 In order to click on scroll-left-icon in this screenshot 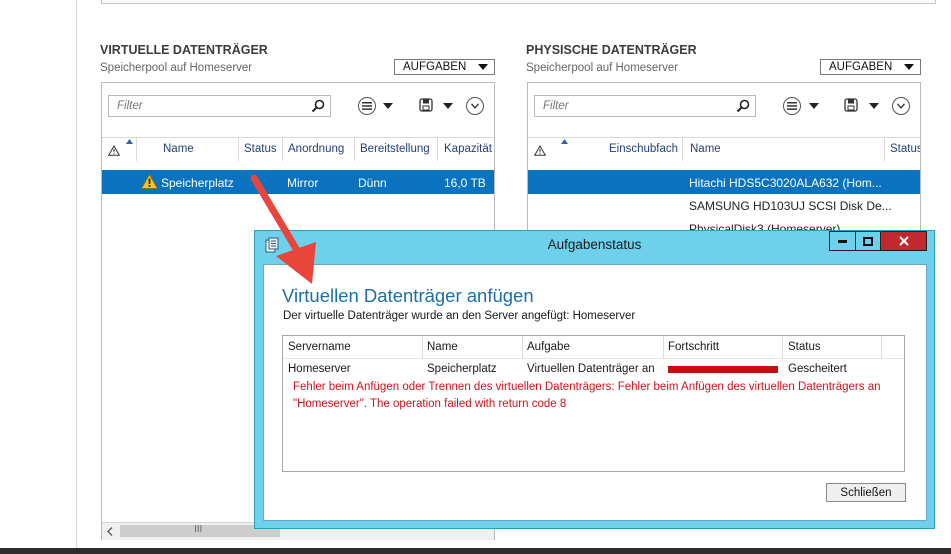, I will do `click(110, 531)`.